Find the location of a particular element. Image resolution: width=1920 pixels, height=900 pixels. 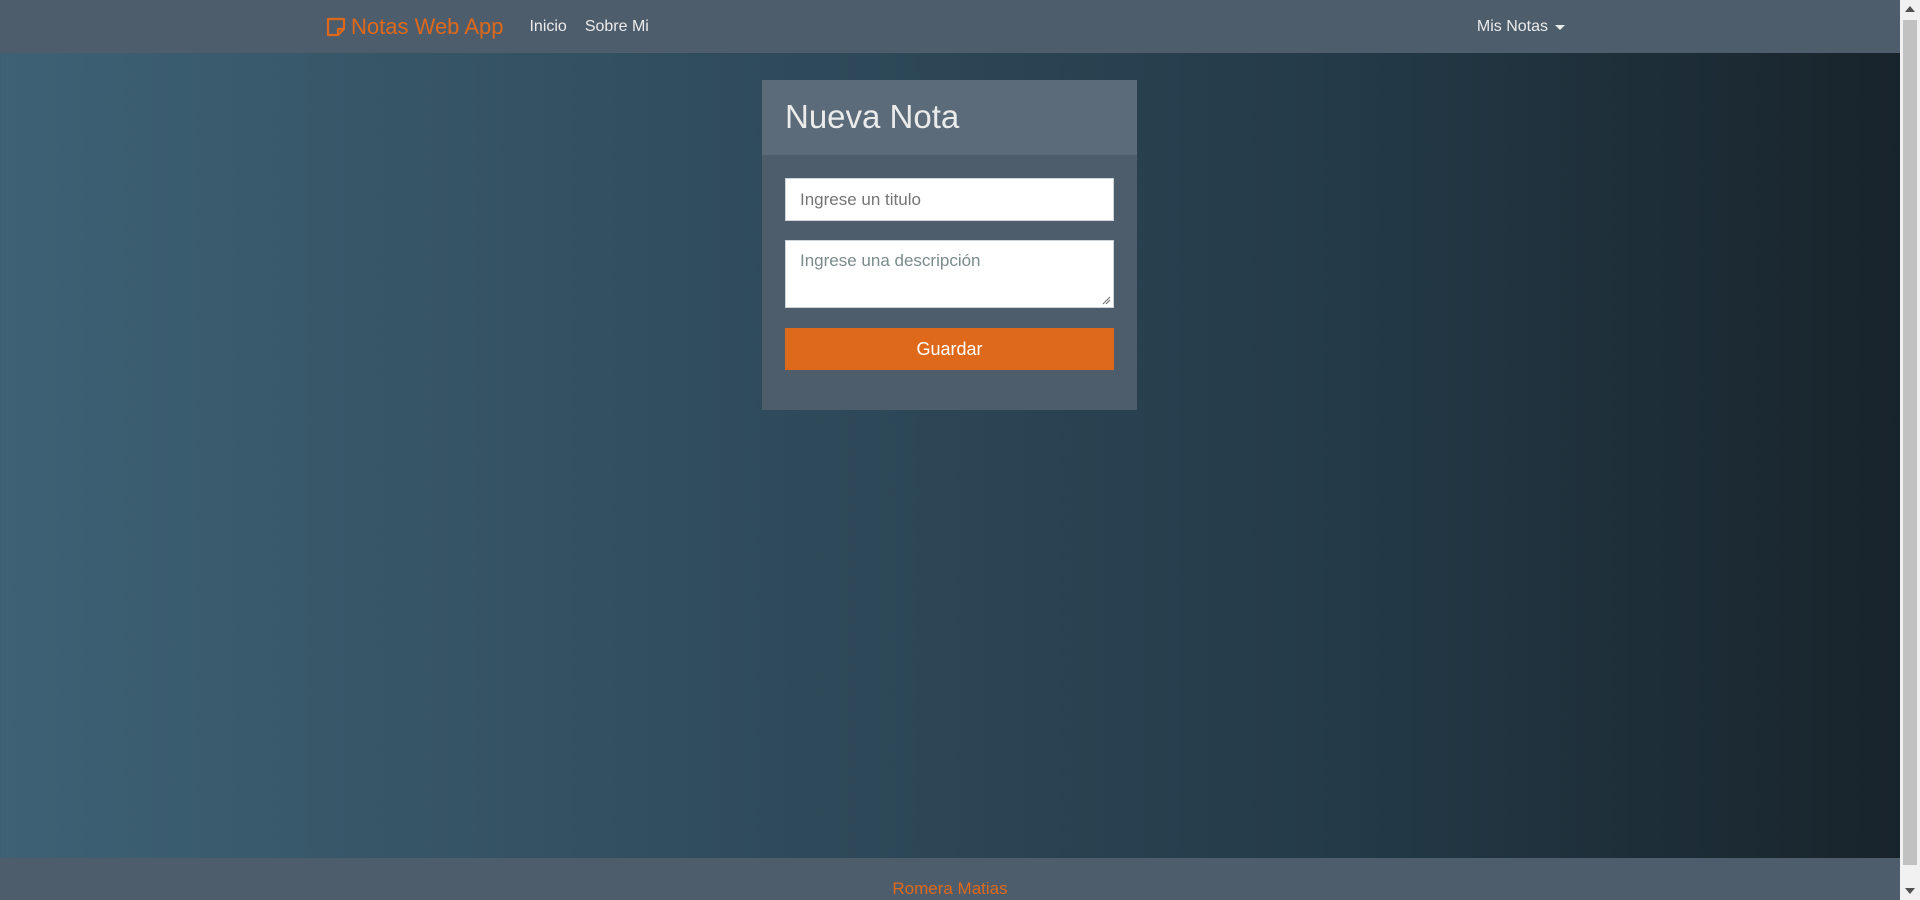

description-textarea: Ingrese una descripción is located at coordinates (949, 274).